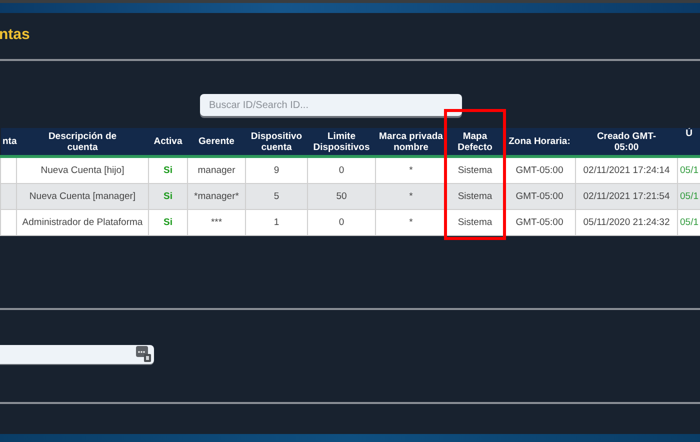 The height and width of the screenshot is (442, 700). What do you see at coordinates (82, 197) in the screenshot?
I see `table-cell: Nueva Cuenta [manager]` at bounding box center [82, 197].